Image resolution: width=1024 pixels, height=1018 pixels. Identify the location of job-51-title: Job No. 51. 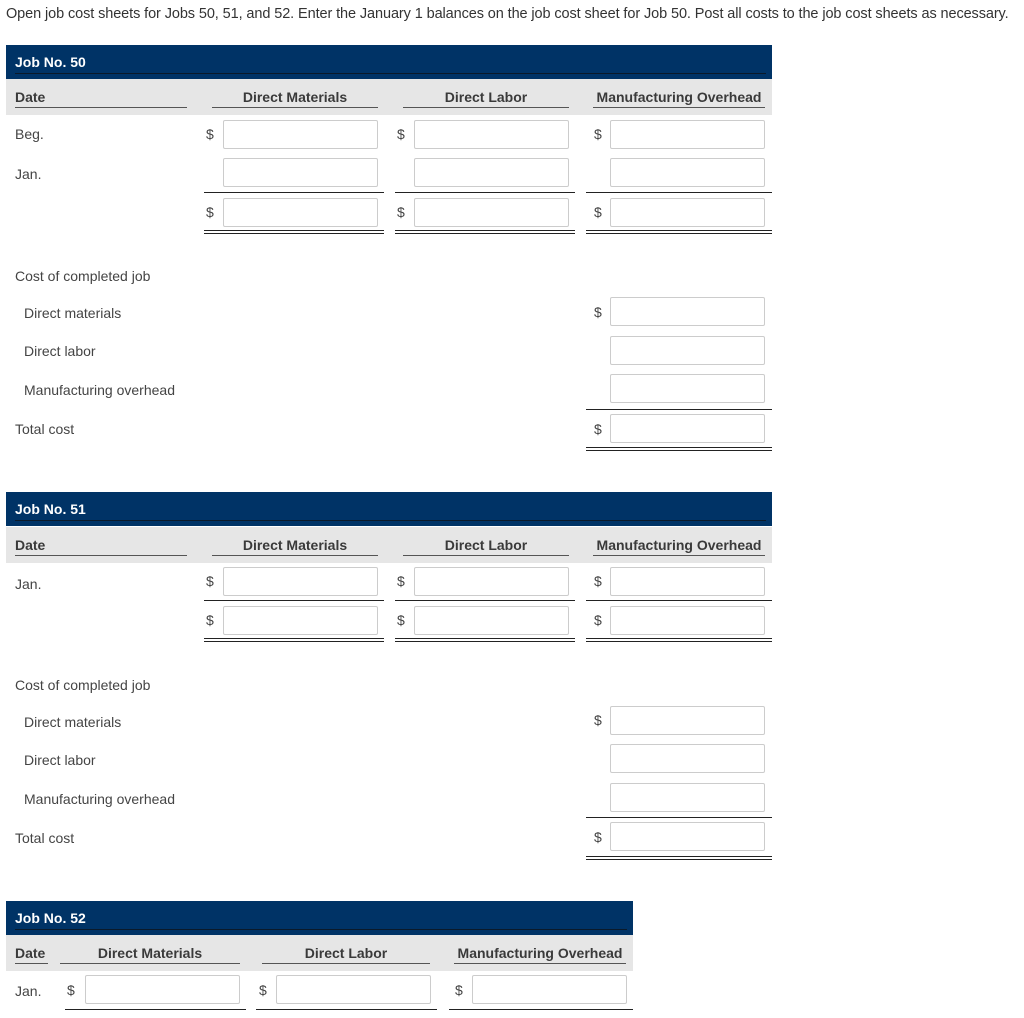
(50, 509).